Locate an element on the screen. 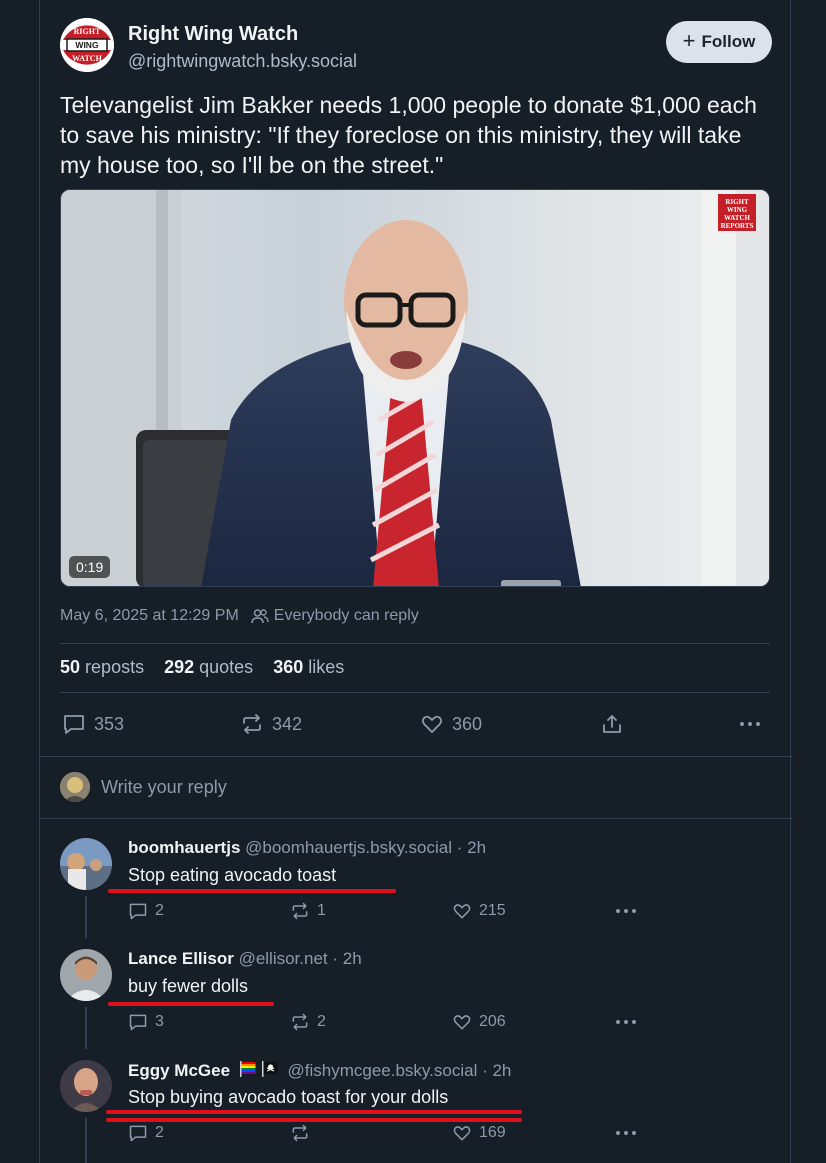 This screenshot has width=826, height=1163. quotes-stat: 292 quotes is located at coordinates (208, 667).